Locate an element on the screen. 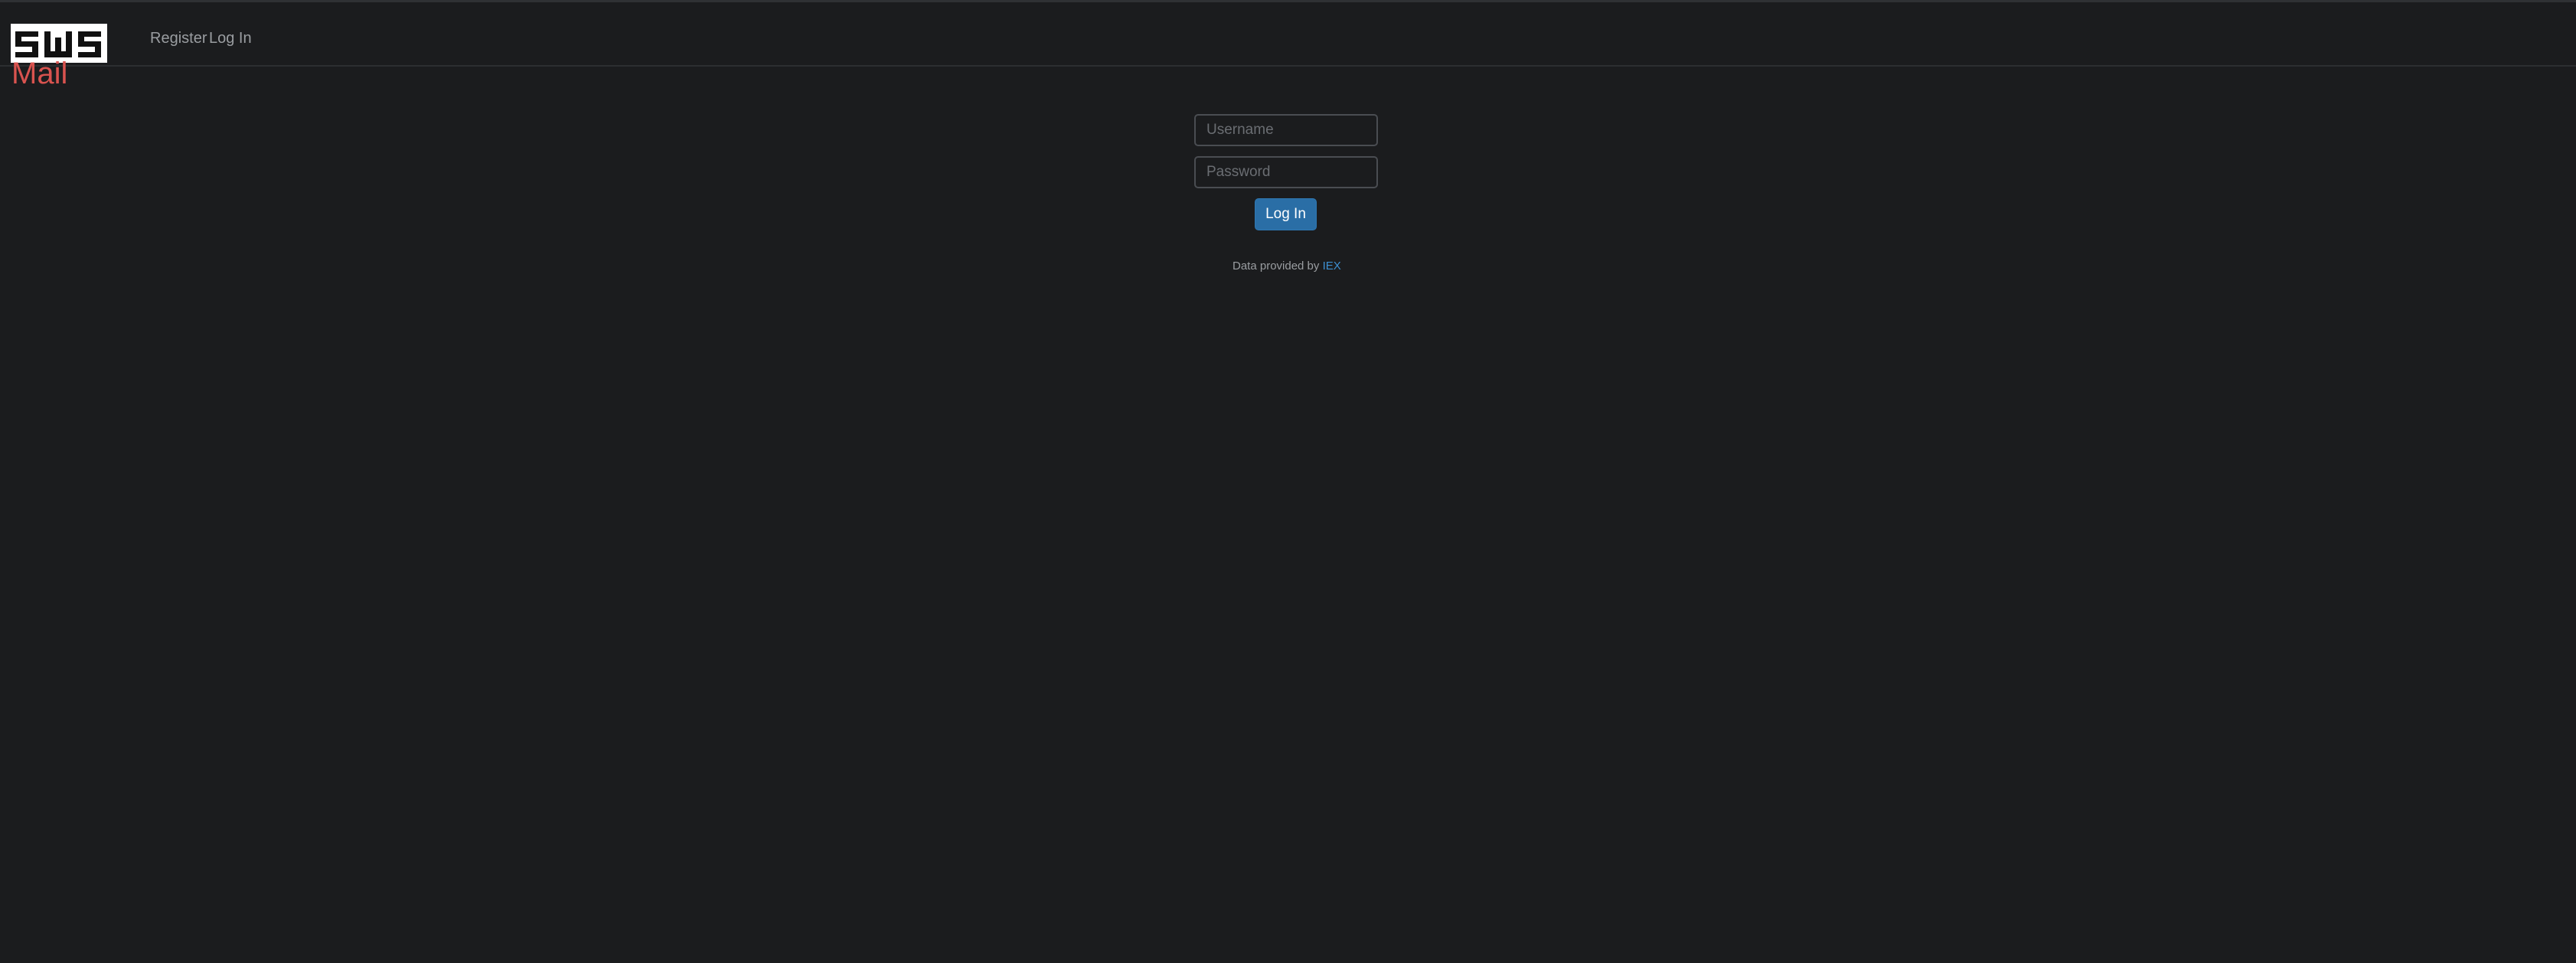  navbar: Register Log In is located at coordinates (1288, 34).